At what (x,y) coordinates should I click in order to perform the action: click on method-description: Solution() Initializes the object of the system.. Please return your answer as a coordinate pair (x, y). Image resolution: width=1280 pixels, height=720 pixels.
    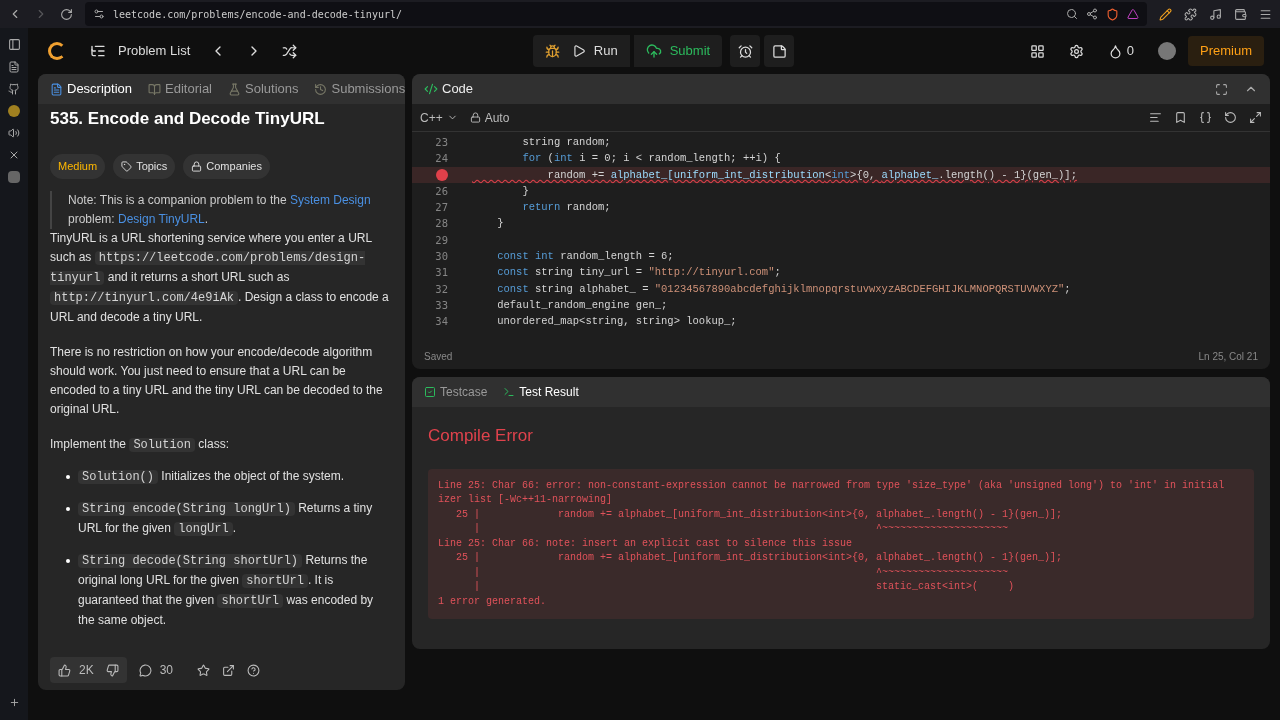
    Looking at the image, I should click on (211, 477).